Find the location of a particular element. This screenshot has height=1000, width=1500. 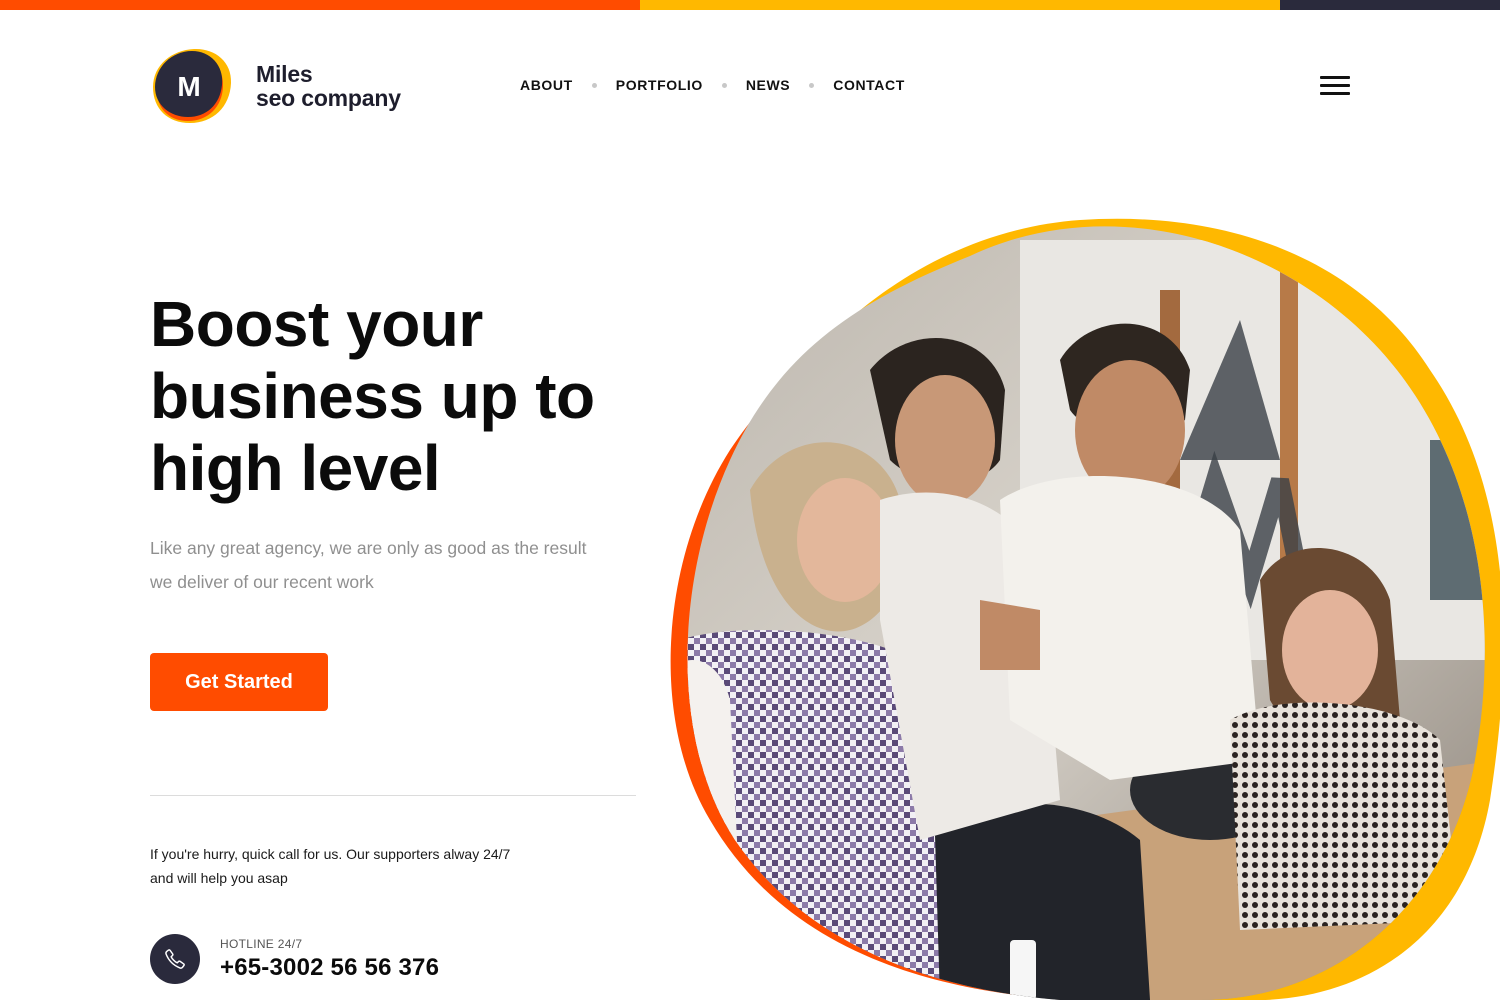

logo-letter: M is located at coordinates (188, 86).